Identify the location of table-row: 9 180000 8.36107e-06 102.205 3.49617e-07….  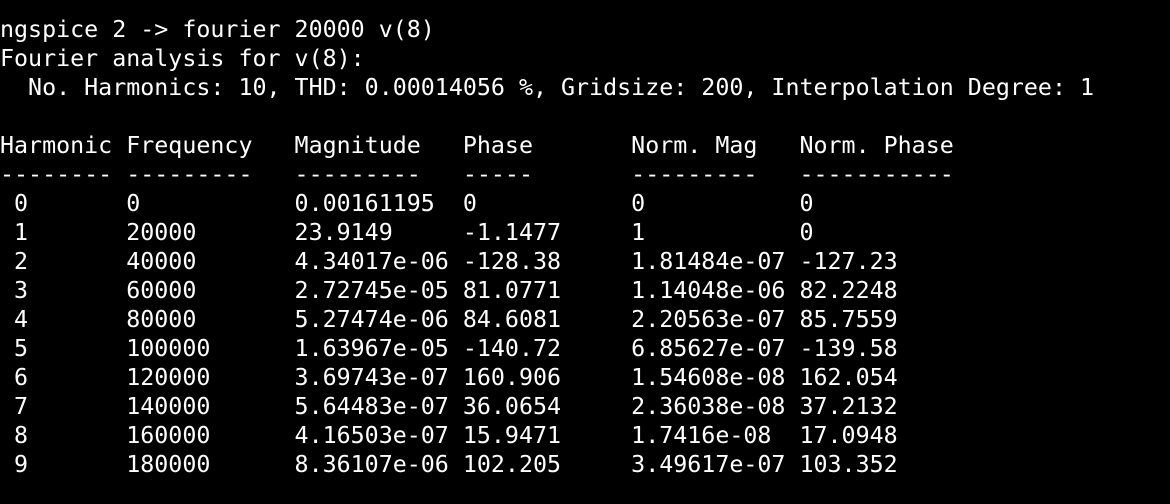
(449, 464).